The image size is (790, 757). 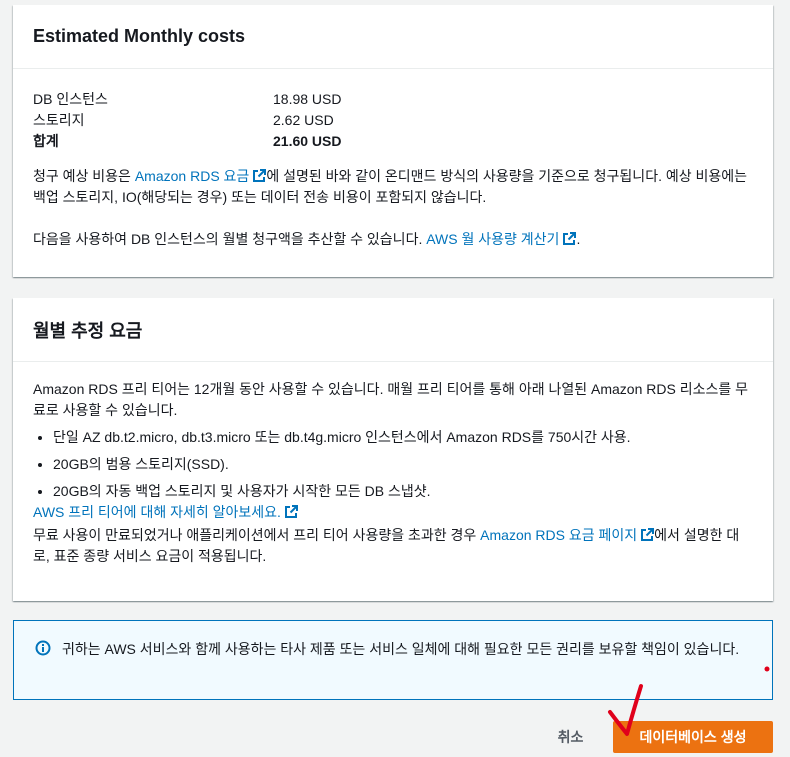 I want to click on cost-value: 18.98 USD, so click(x=307, y=99).